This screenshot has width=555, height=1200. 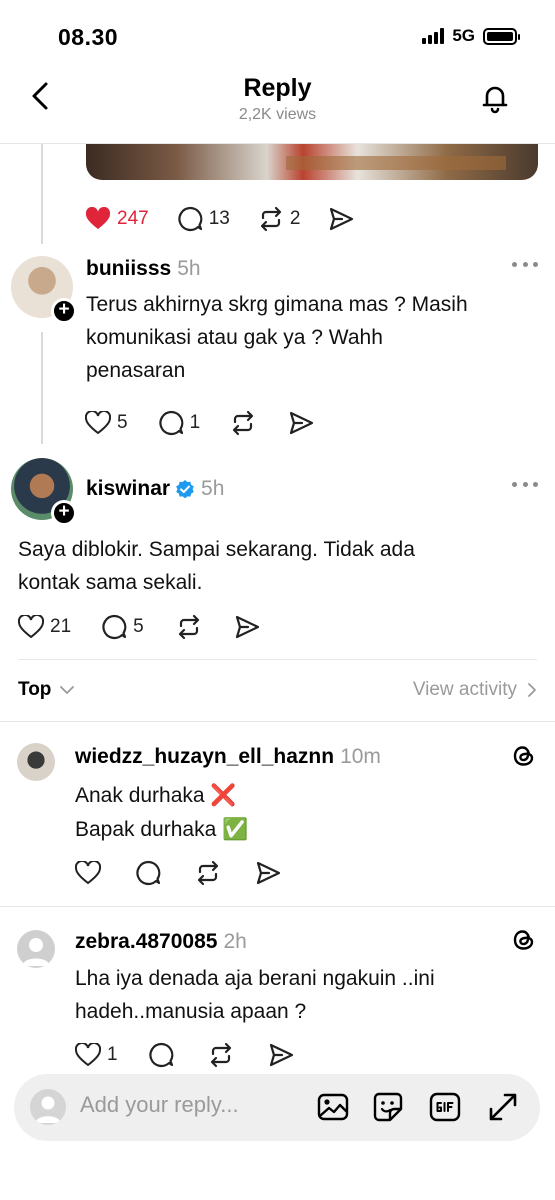 I want to click on text-line: Lha iya denada aja berani ngakuin ..ini, so click(x=255, y=978).